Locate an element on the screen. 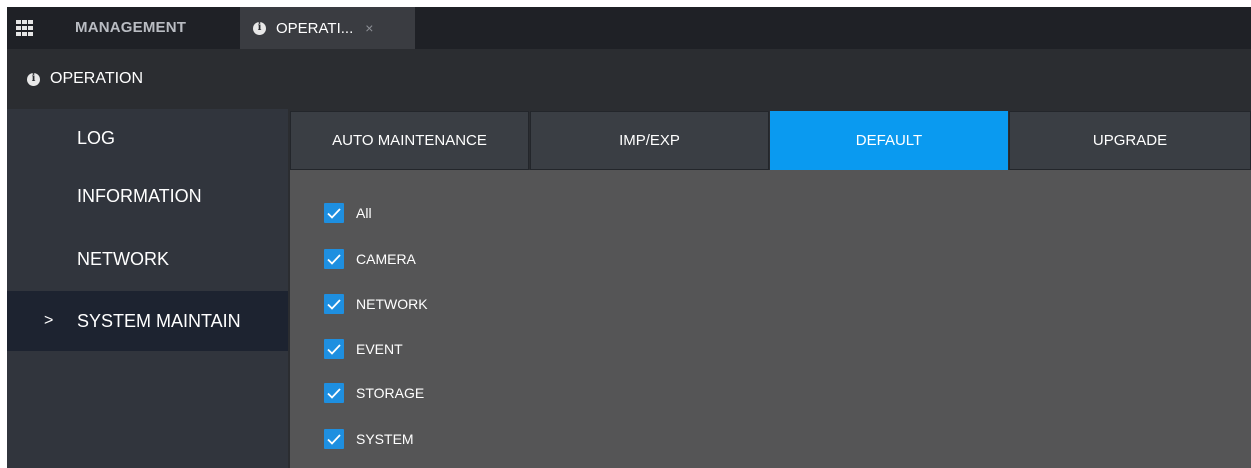  option-event: EVENT is located at coordinates (363, 349).